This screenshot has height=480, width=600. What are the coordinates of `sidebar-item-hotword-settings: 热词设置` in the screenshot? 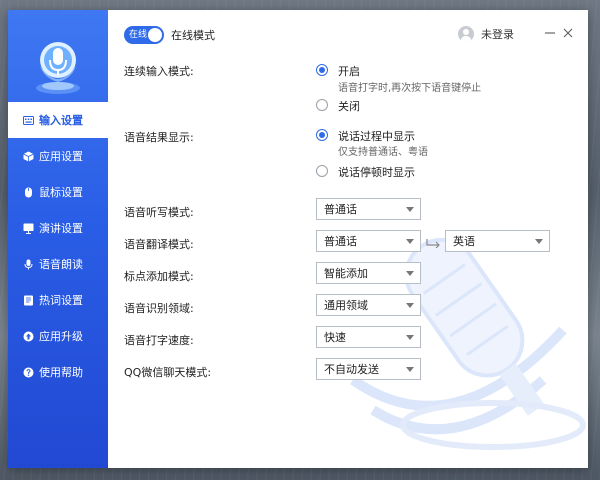 It's located at (58, 300).